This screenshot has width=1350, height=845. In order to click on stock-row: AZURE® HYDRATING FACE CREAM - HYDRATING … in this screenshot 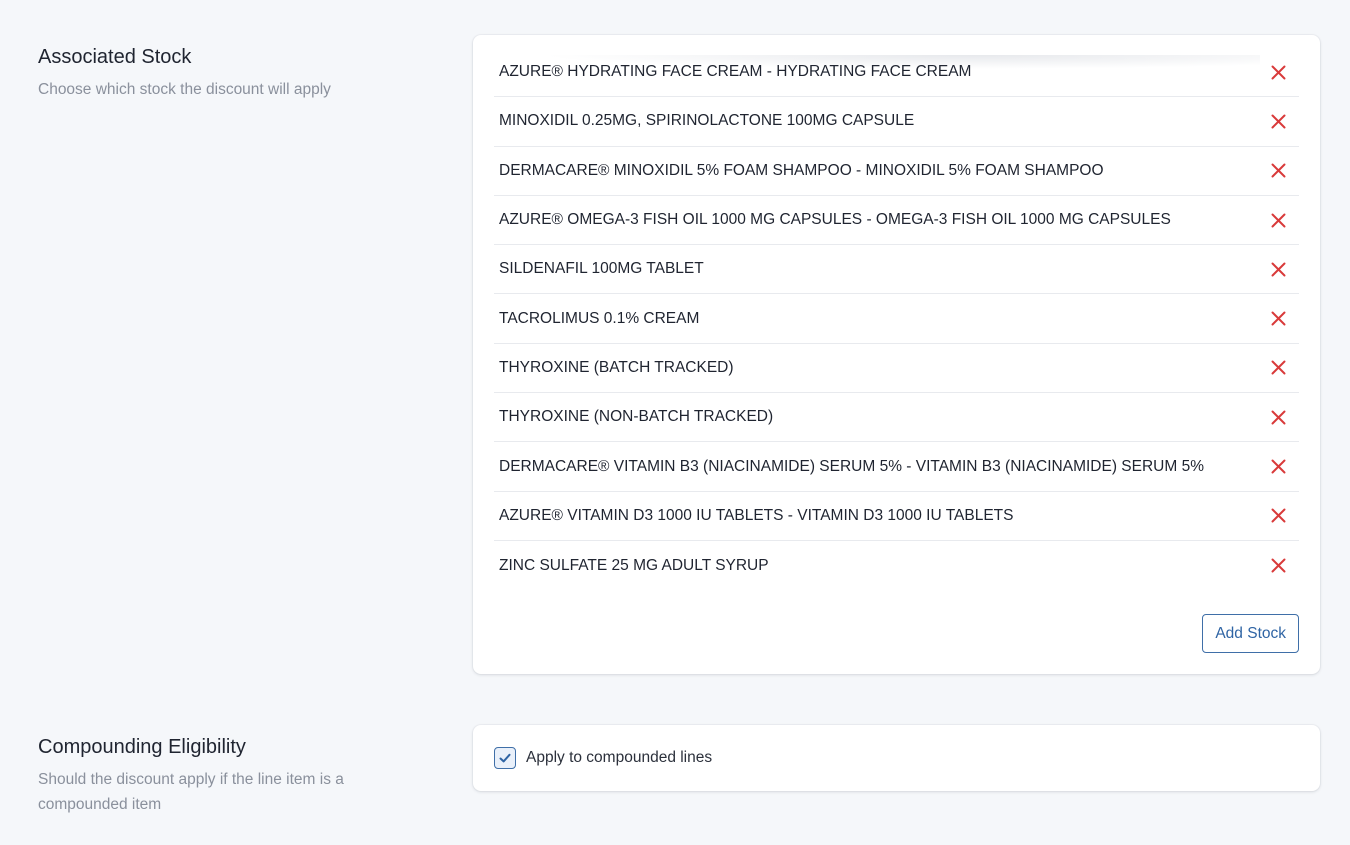, I will do `click(896, 73)`.